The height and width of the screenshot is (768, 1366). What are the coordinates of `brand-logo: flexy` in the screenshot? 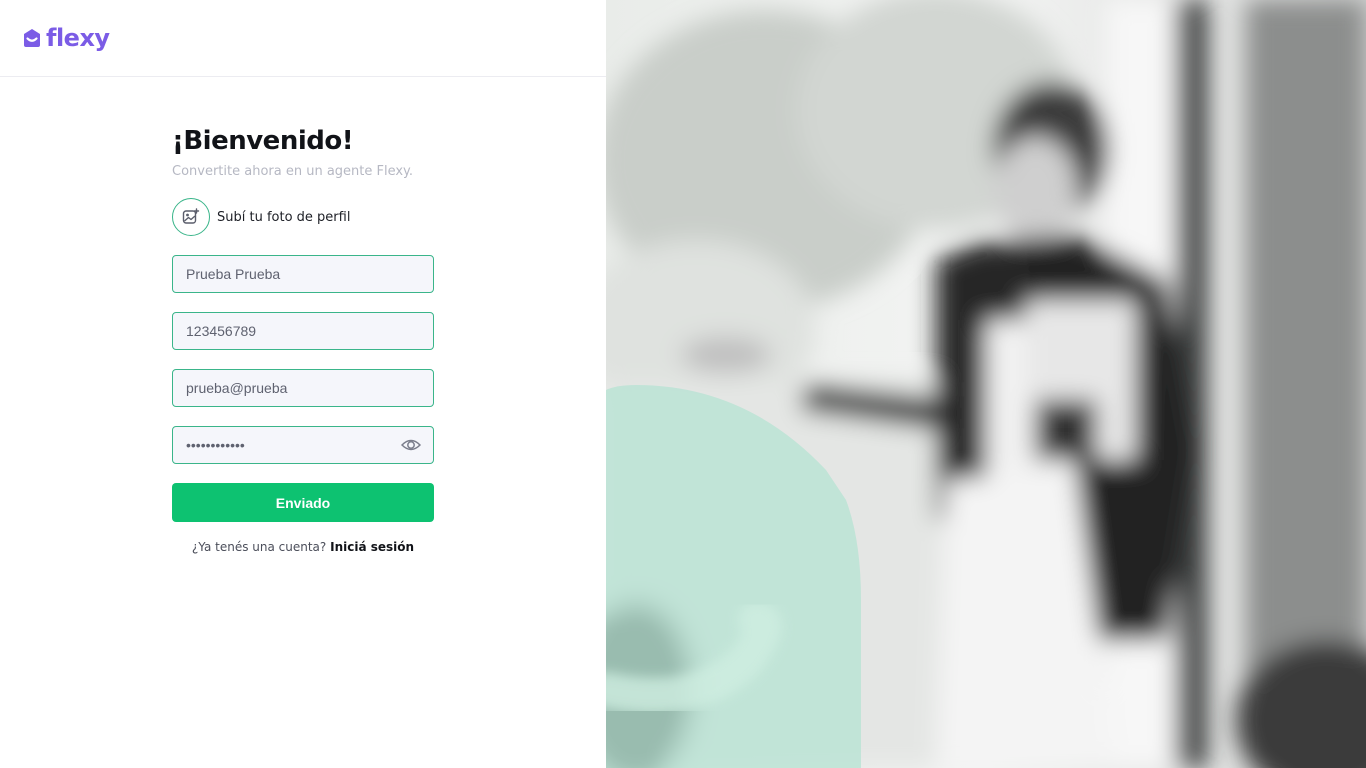 It's located at (66, 38).